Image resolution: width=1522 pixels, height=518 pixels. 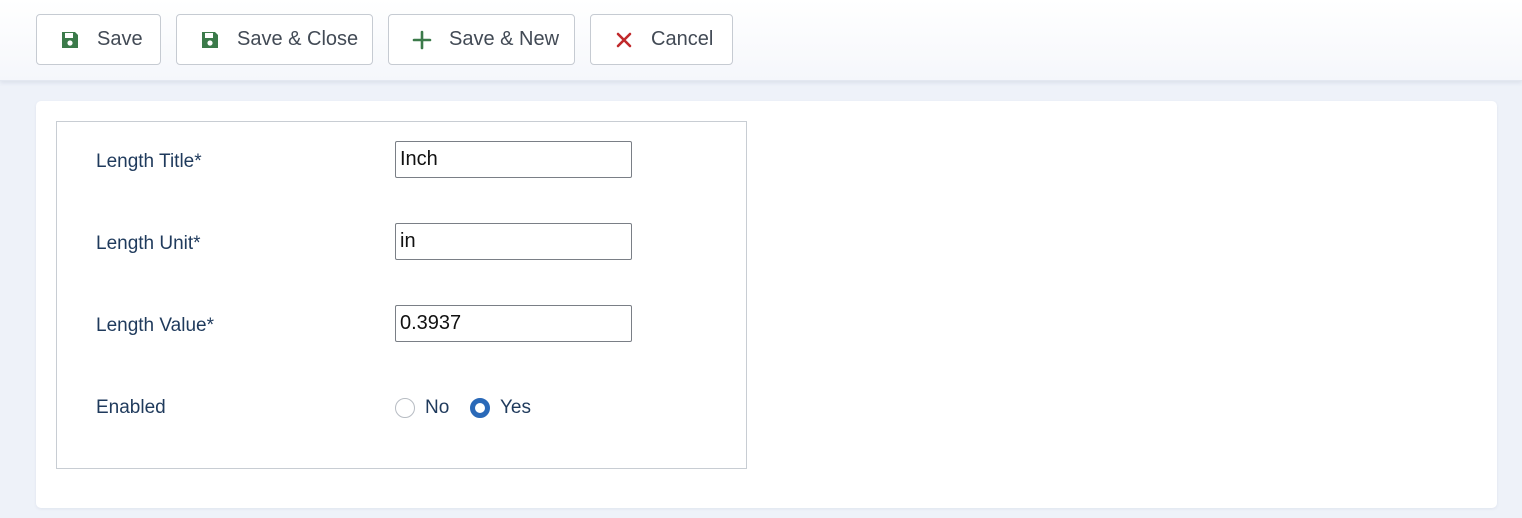 What do you see at coordinates (515, 408) in the screenshot?
I see `enabled-yes-label: Yes` at bounding box center [515, 408].